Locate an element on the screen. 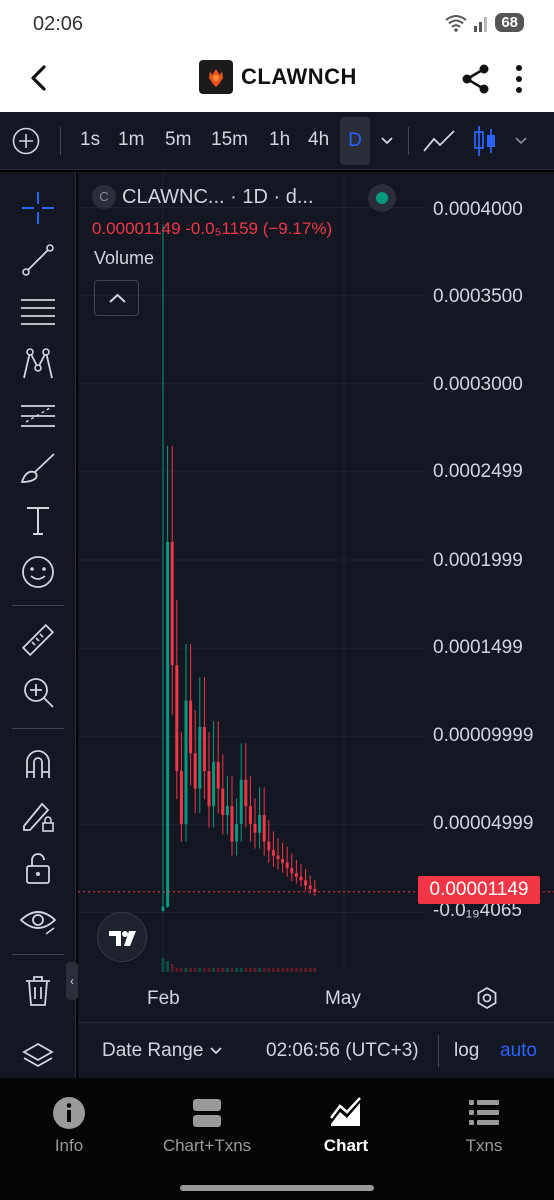  ohlc-values: 0.00001149 -0.0₅1159 (−9.17%) is located at coordinates (212, 228).